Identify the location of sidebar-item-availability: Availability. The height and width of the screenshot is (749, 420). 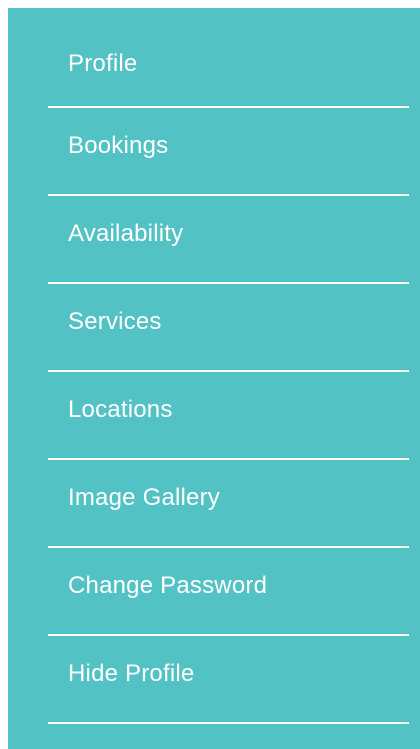
(228, 240).